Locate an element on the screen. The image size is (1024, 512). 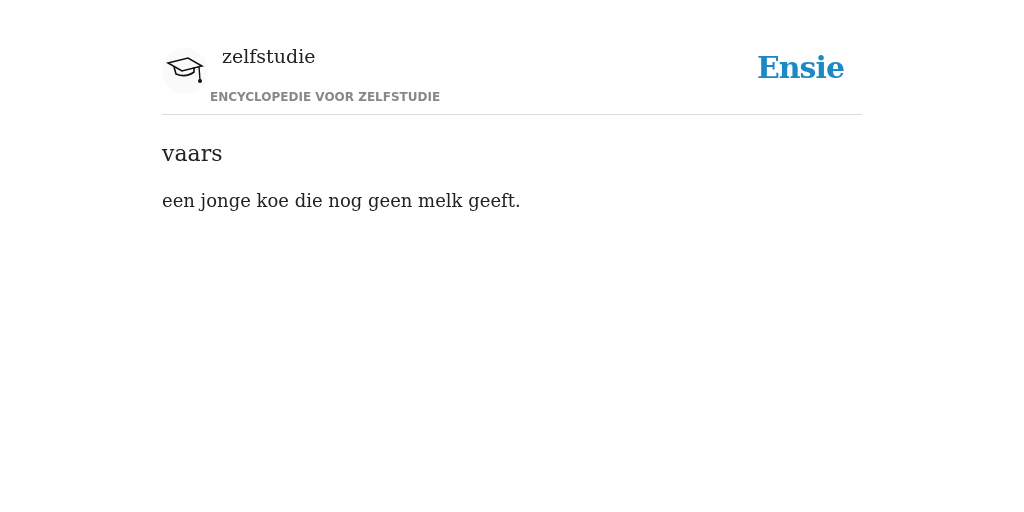
site-name: zelfstudie is located at coordinates (269, 56).